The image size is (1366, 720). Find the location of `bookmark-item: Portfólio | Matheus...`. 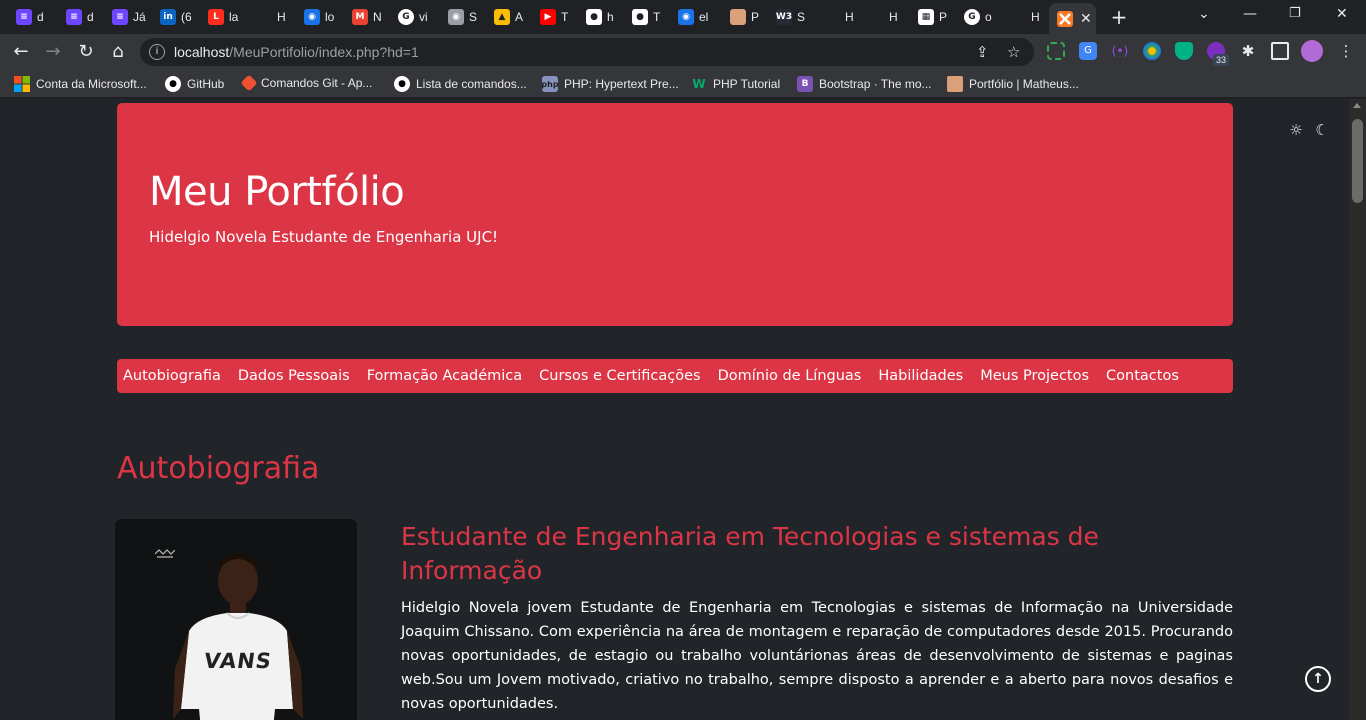

bookmark-item: Portfólio | Matheus... is located at coordinates (1013, 84).